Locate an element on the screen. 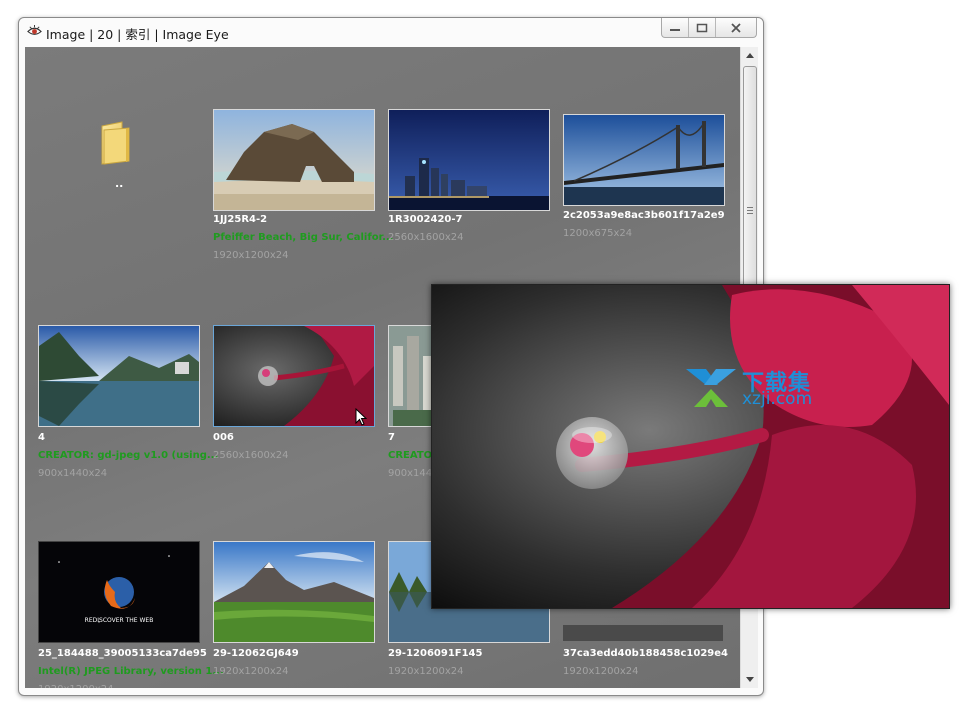  folder-icon is located at coordinates (115, 143).